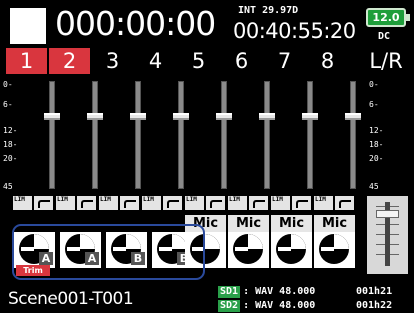  Describe the element at coordinates (108, 252) in the screenshot. I see `trim-selection-frame` at that location.